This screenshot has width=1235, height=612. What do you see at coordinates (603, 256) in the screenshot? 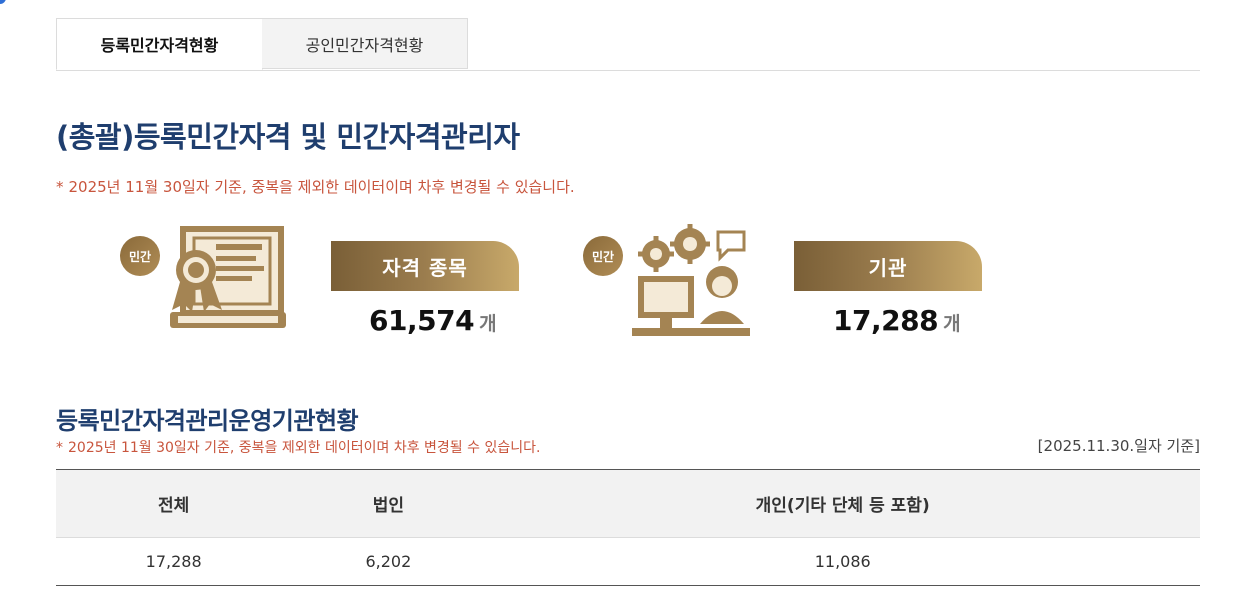
I see `badge-private-2: 민간` at bounding box center [603, 256].